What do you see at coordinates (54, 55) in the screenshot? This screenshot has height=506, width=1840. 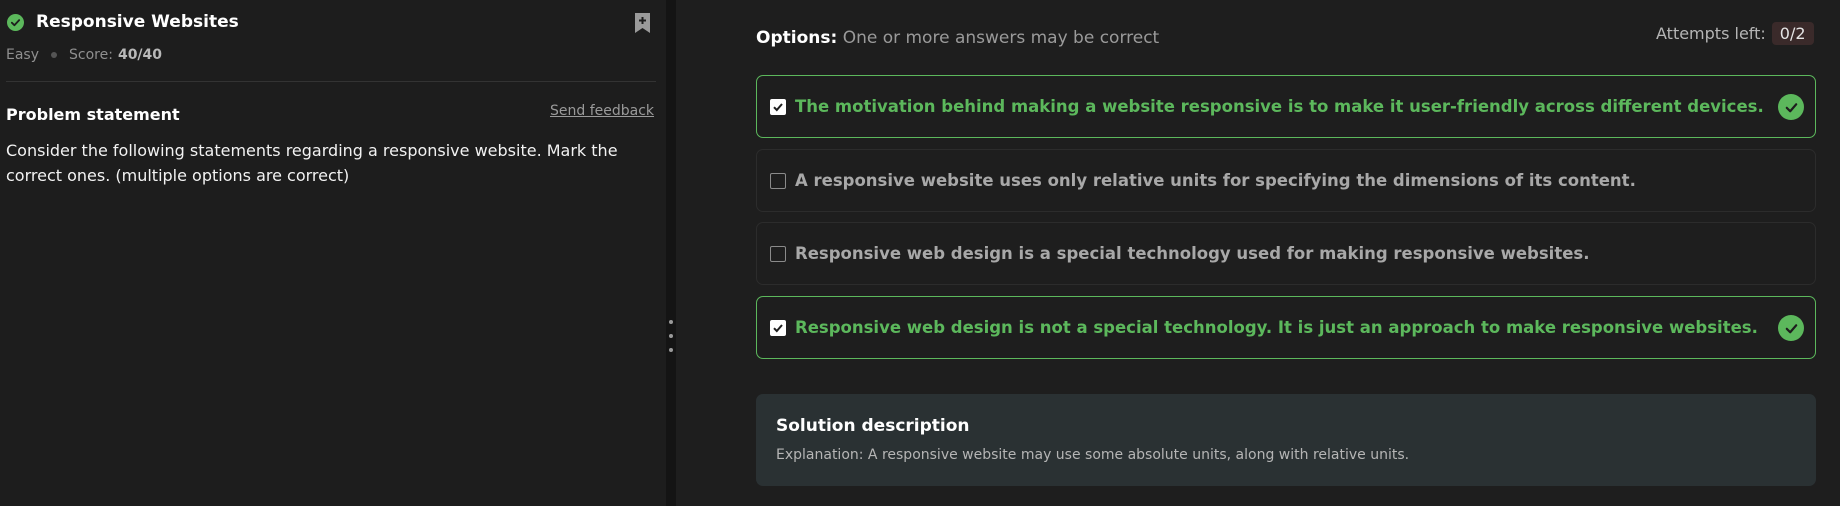 I see `meta-separator-dot` at bounding box center [54, 55].